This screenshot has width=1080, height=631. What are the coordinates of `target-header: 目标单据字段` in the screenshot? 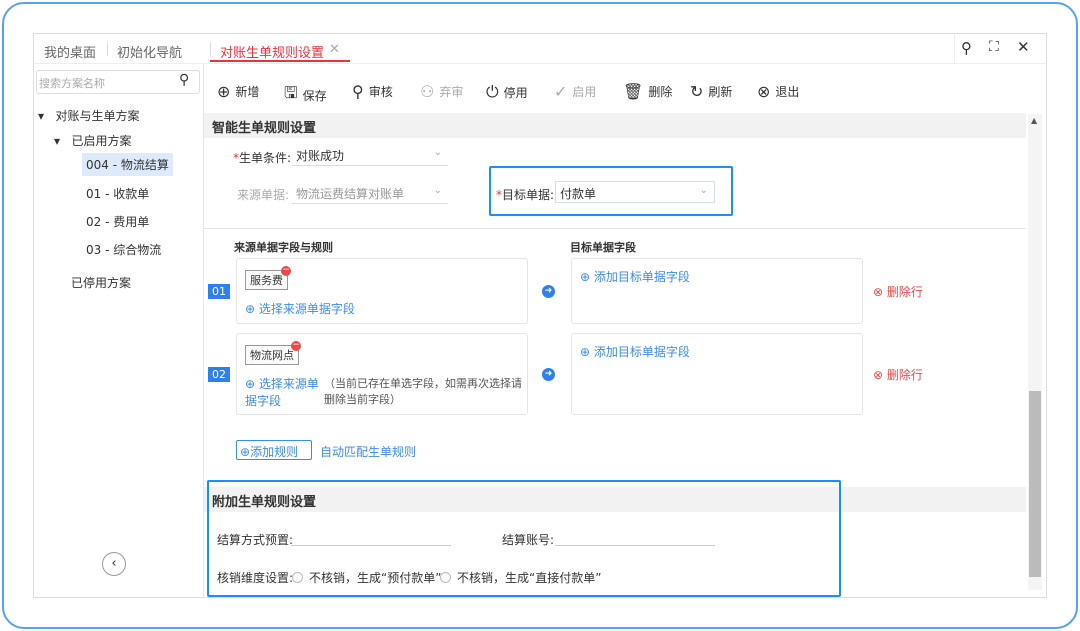 It's located at (603, 247).